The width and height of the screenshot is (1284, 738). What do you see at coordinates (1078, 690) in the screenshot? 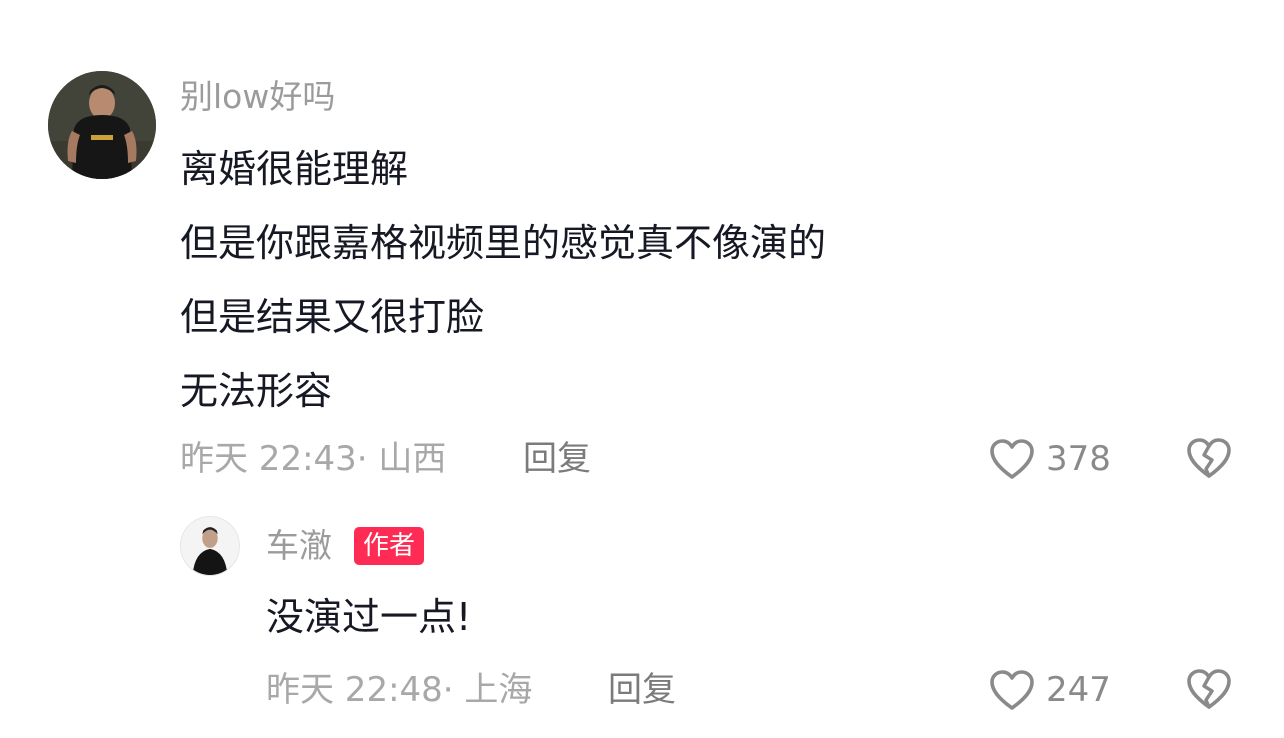
I see `like-count: 247` at bounding box center [1078, 690].